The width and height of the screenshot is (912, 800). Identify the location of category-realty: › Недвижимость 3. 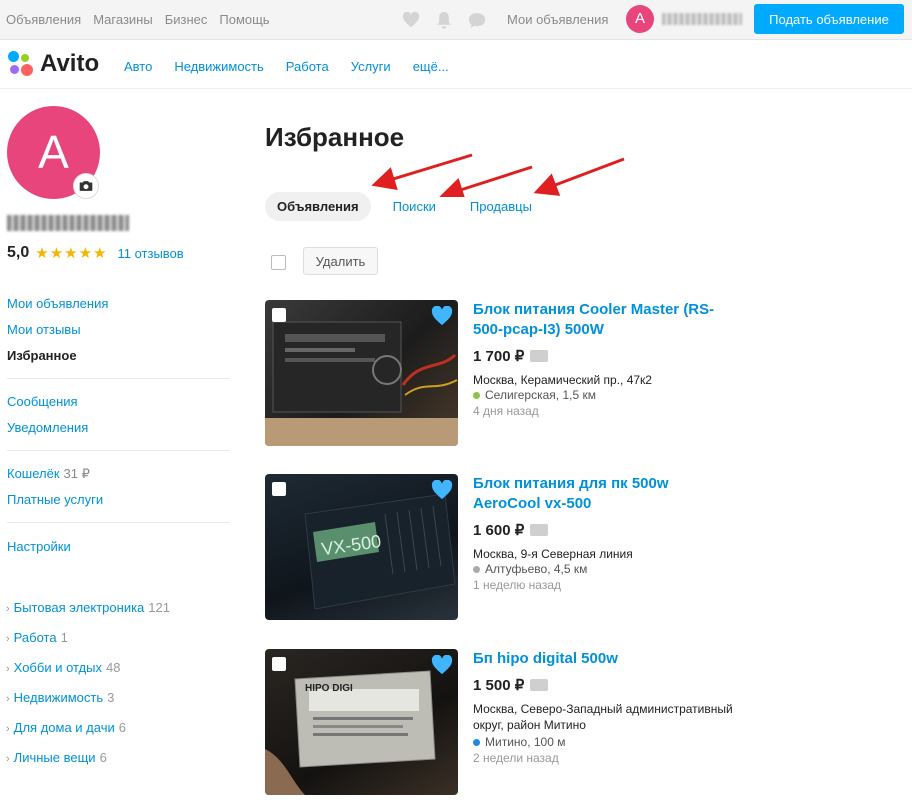
(60, 697).